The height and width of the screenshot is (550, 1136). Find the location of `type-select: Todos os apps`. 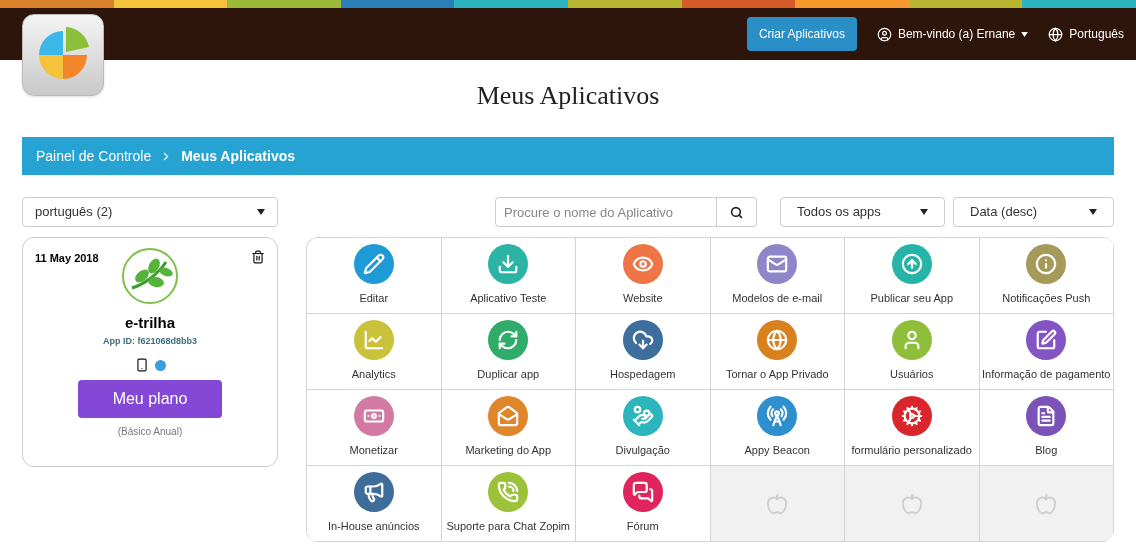

type-select: Todos os apps is located at coordinates (862, 212).